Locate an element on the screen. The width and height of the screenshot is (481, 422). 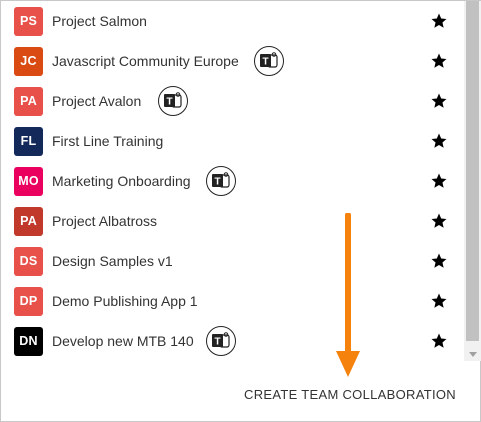
team-avatar: PS is located at coordinates (28, 21).